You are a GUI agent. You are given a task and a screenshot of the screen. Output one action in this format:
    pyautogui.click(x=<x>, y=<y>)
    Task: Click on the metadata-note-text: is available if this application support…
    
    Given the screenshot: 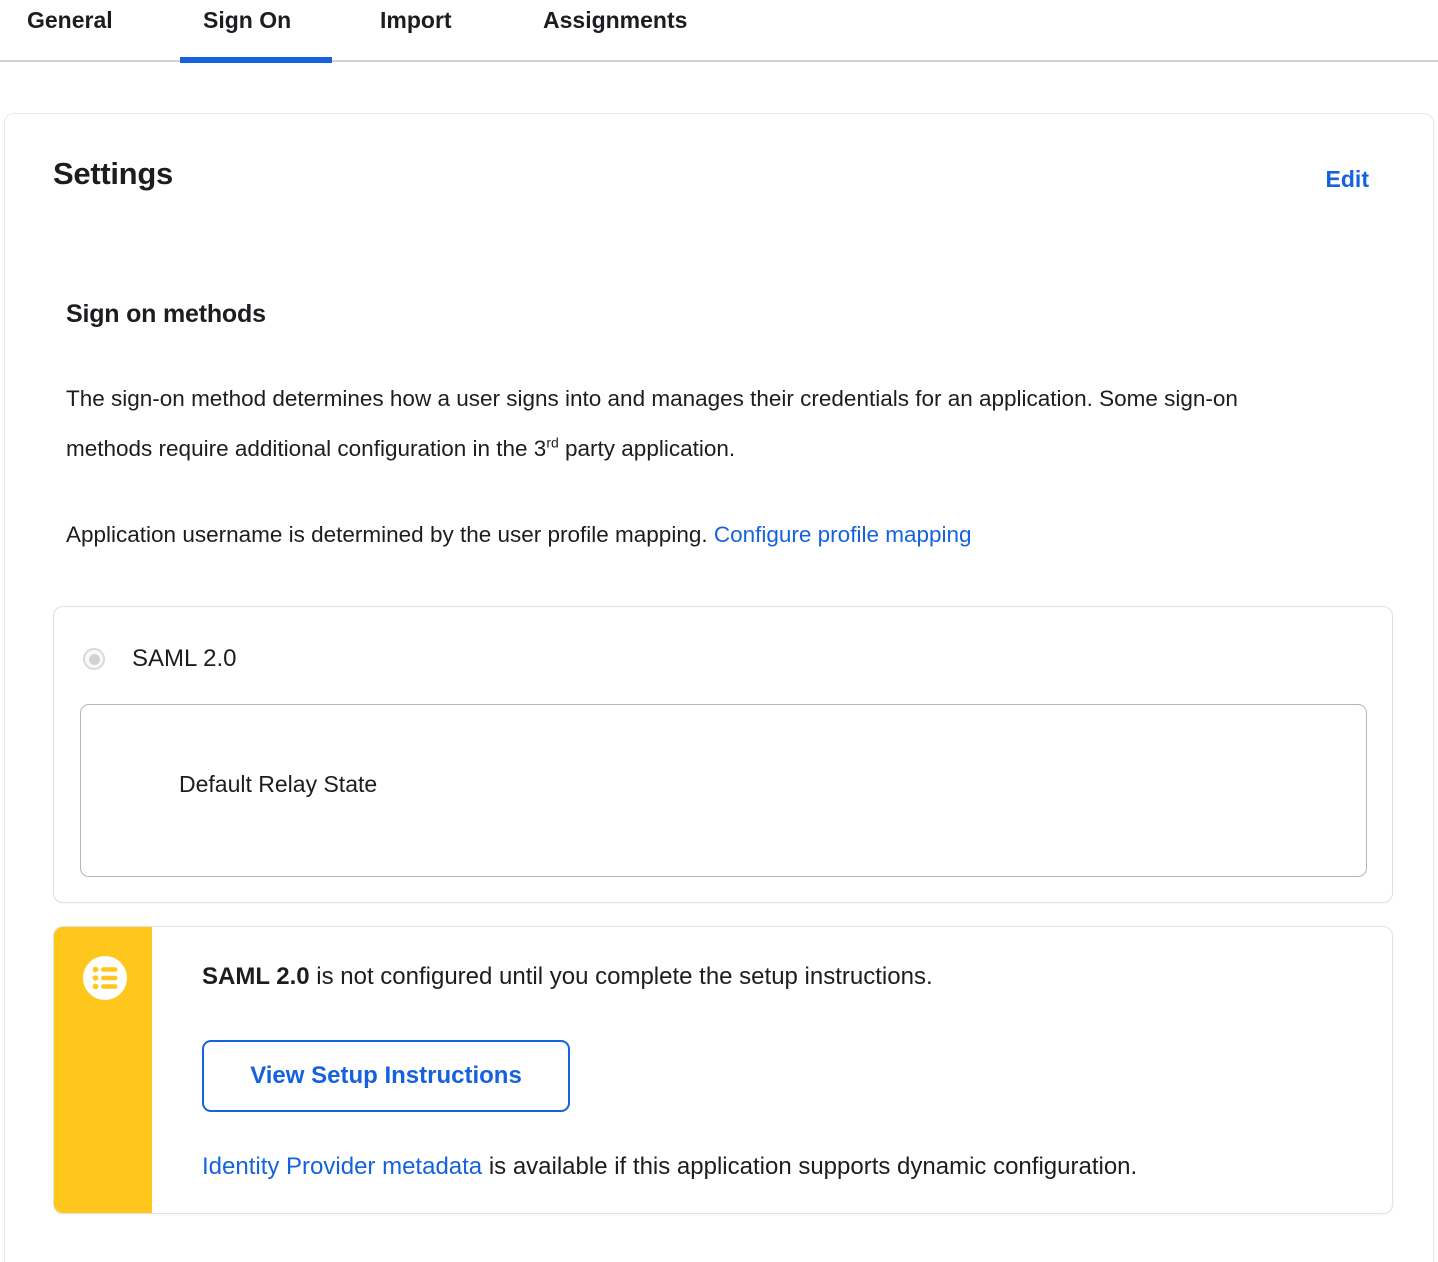 What is the action you would take?
    pyautogui.click(x=810, y=1166)
    